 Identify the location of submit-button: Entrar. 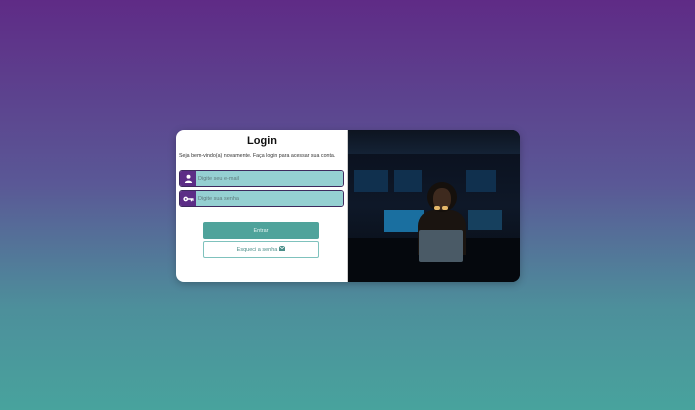
(261, 230).